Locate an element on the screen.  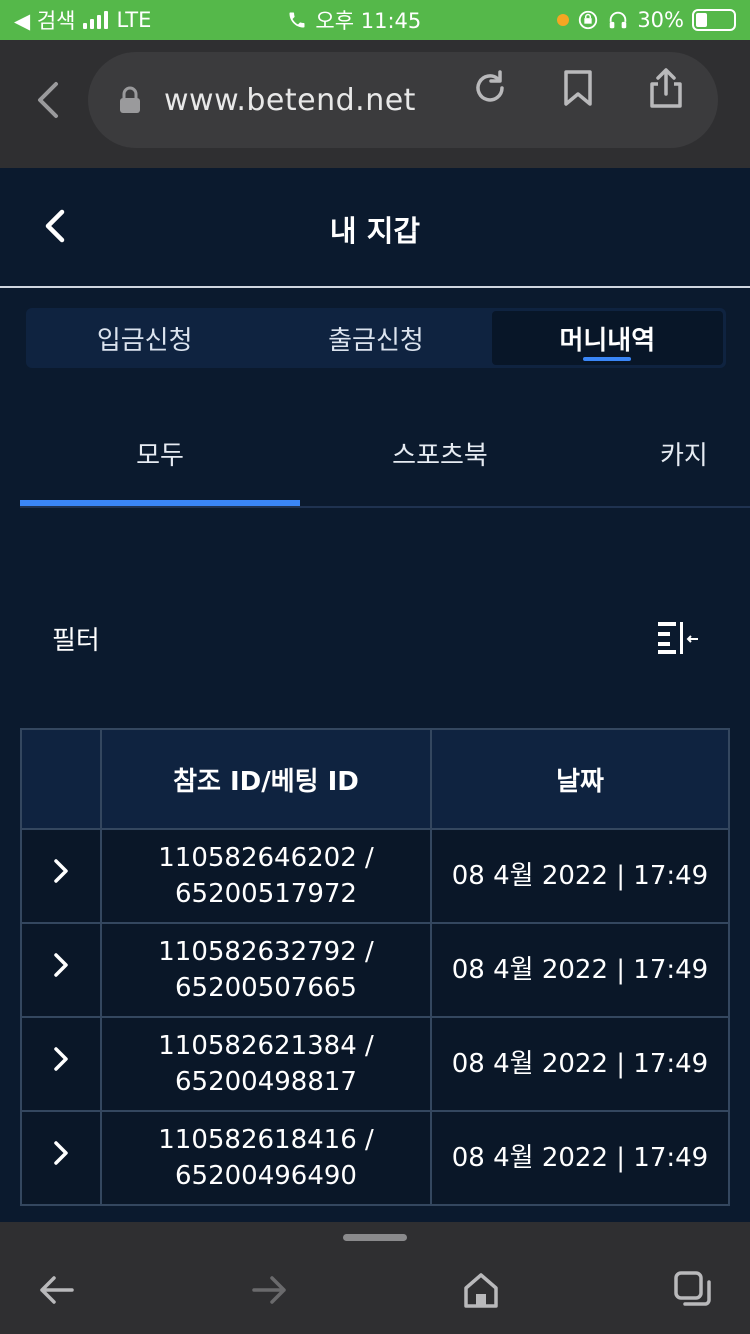
bet-id: 65200517972 is located at coordinates (266, 894).